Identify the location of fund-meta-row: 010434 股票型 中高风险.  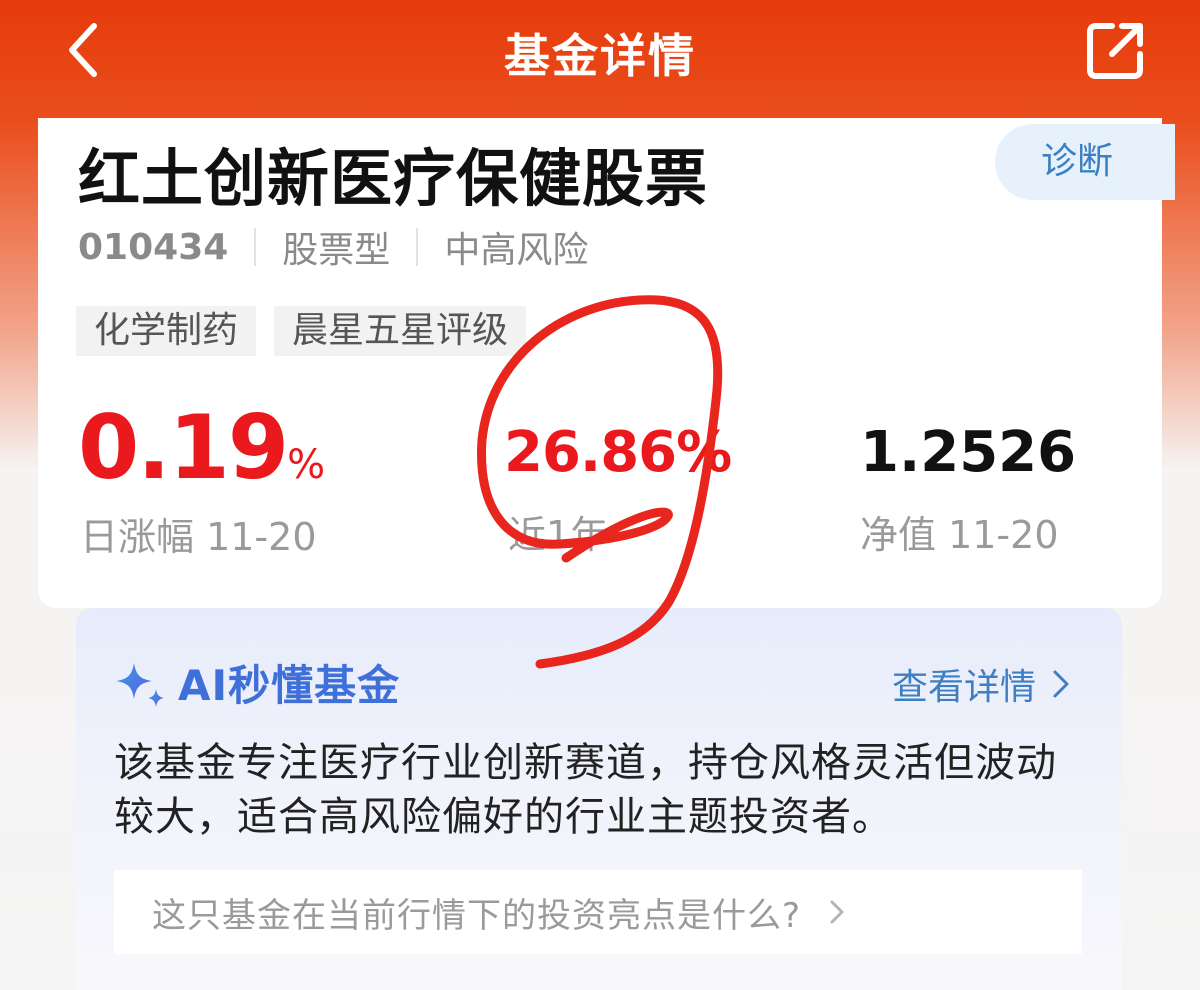
(333, 247).